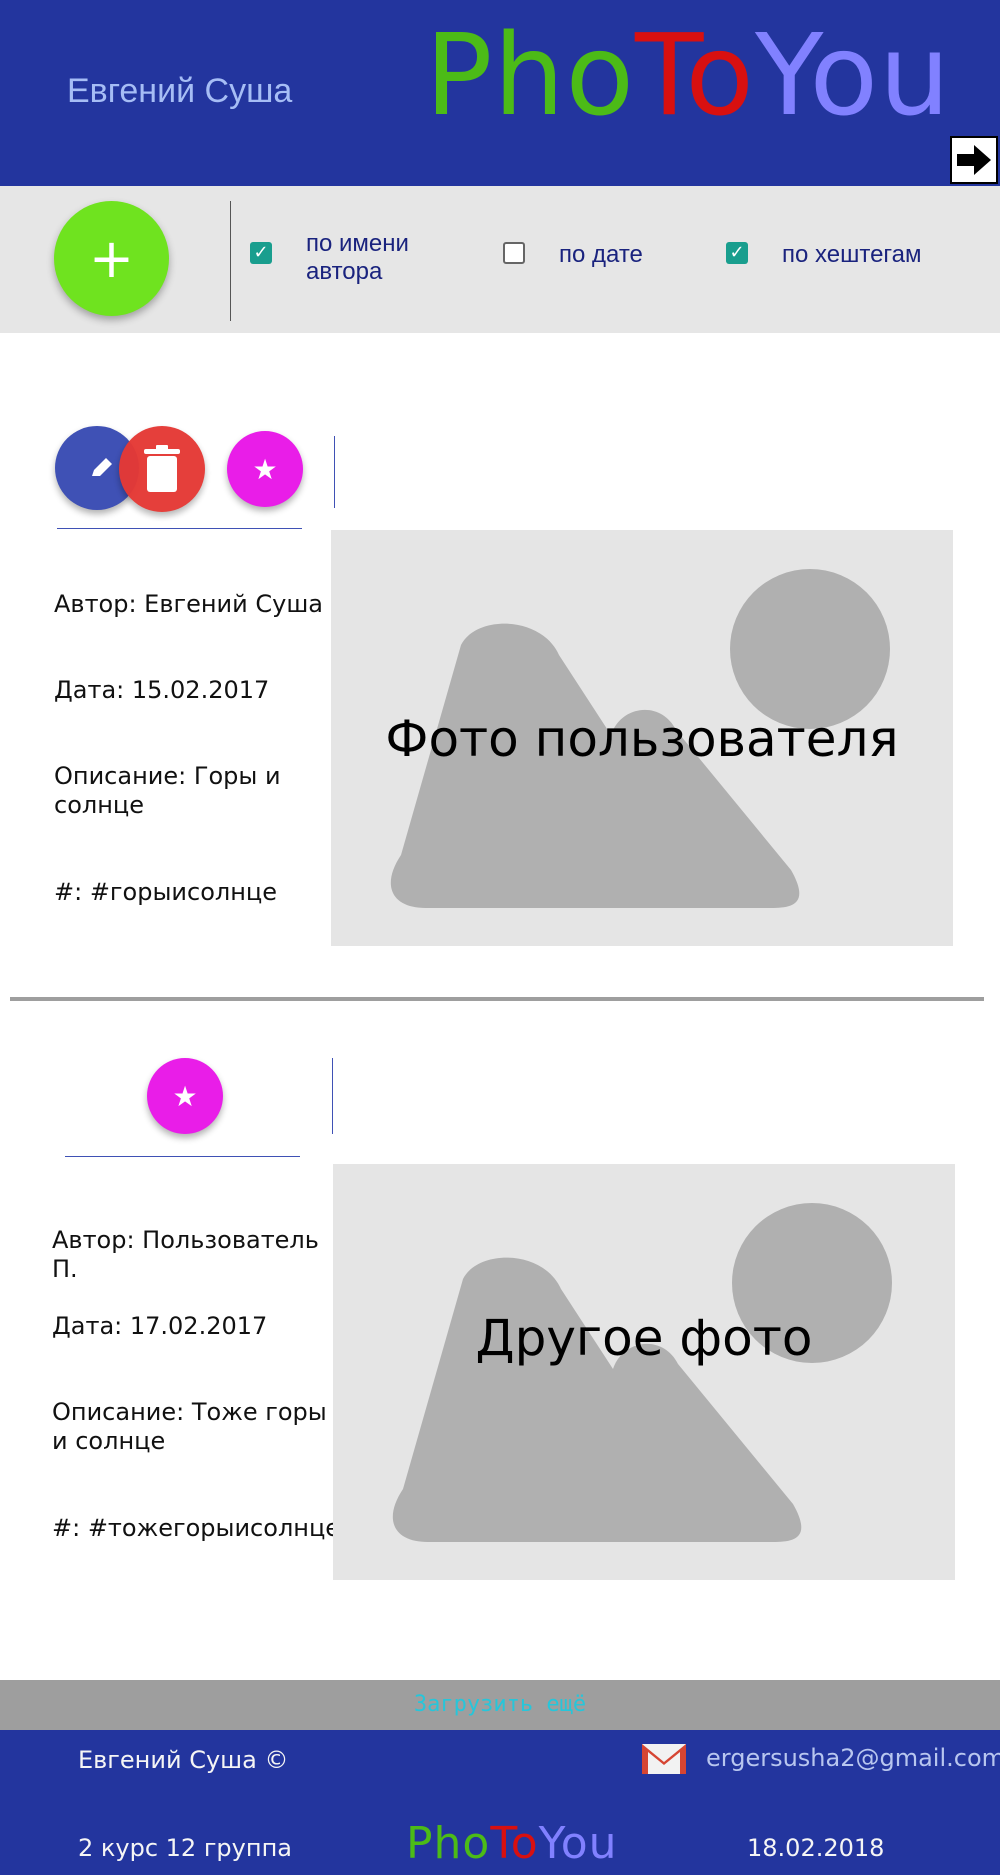 The image size is (1000, 1875). I want to click on app-logo: PhoToYou, so click(688, 76).